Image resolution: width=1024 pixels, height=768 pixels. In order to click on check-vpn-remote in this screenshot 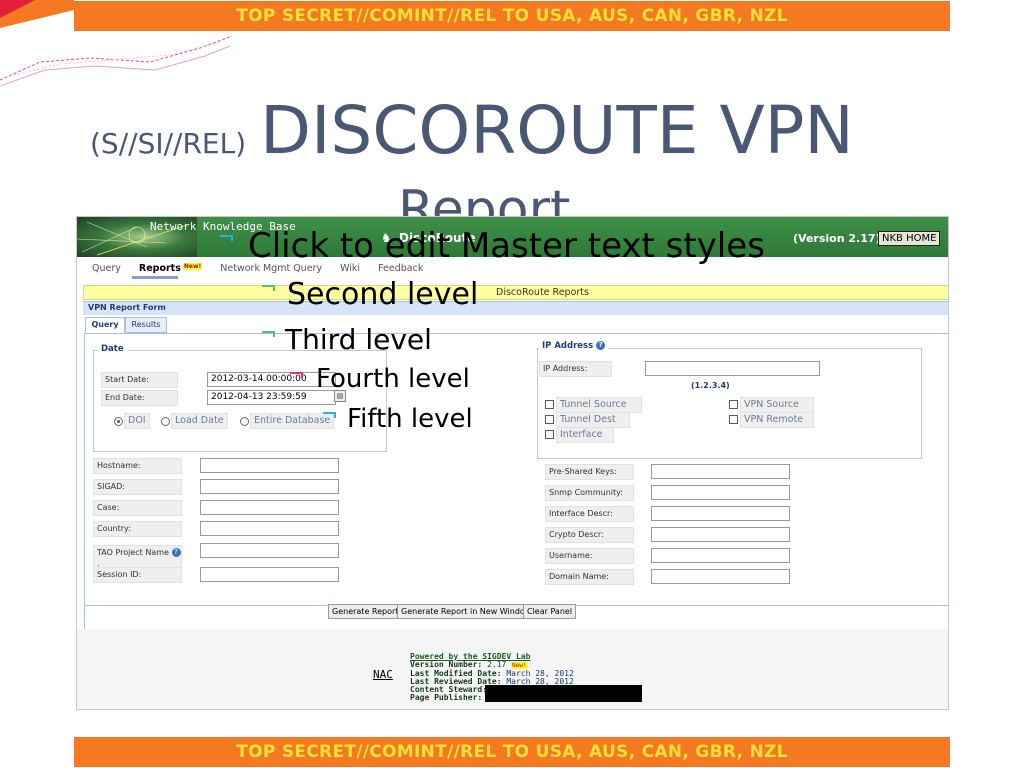, I will do `click(733, 419)`.